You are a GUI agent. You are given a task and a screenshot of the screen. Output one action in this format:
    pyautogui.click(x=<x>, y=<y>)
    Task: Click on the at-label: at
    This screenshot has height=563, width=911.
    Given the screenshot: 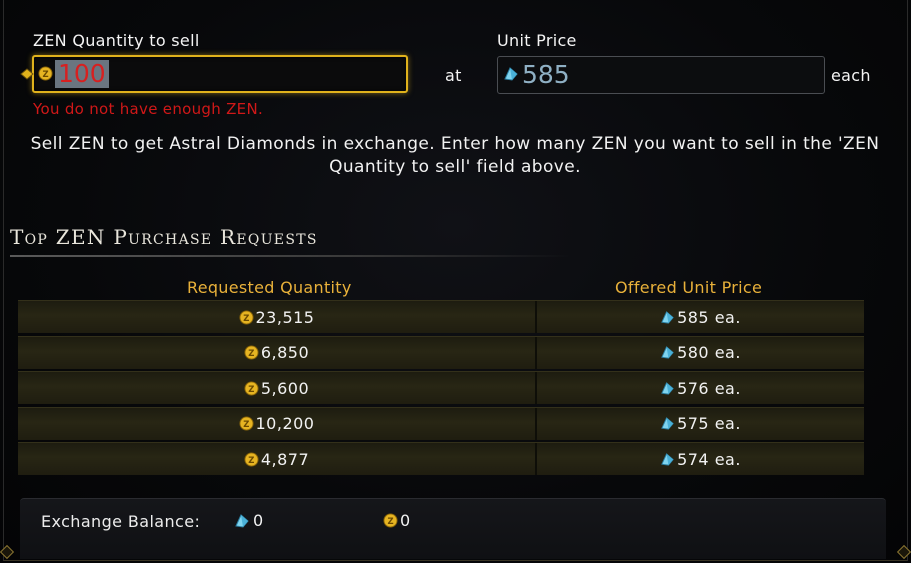 What is the action you would take?
    pyautogui.click(x=453, y=75)
    